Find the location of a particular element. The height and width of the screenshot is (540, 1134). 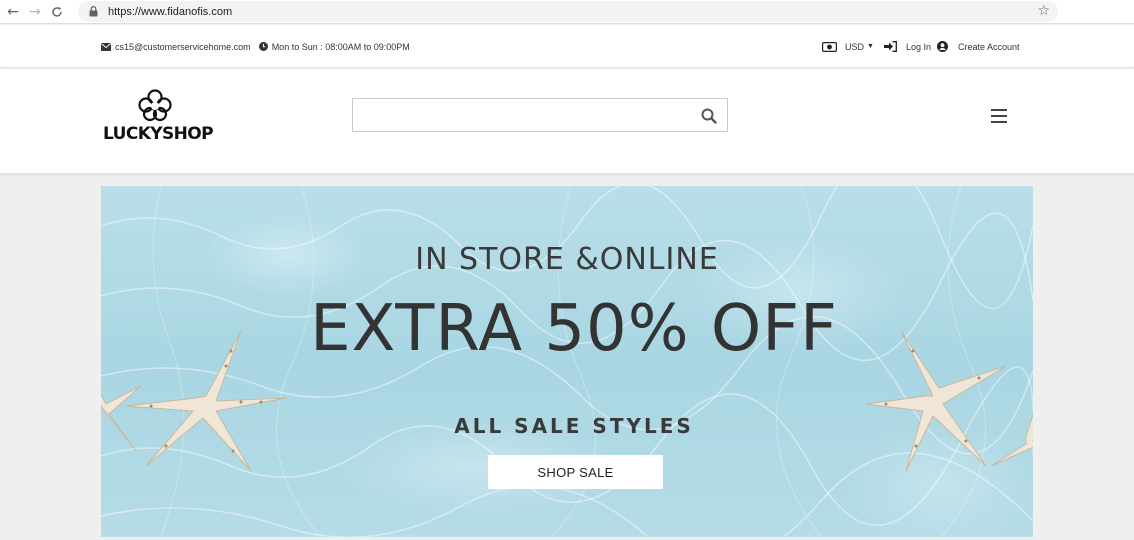

search-icon is located at coordinates (709, 116).